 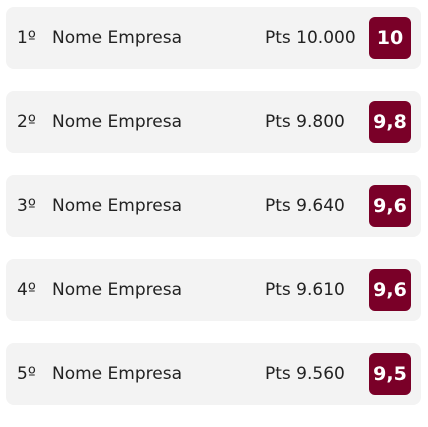 I want to click on rank-position: 5º, so click(x=26, y=374).